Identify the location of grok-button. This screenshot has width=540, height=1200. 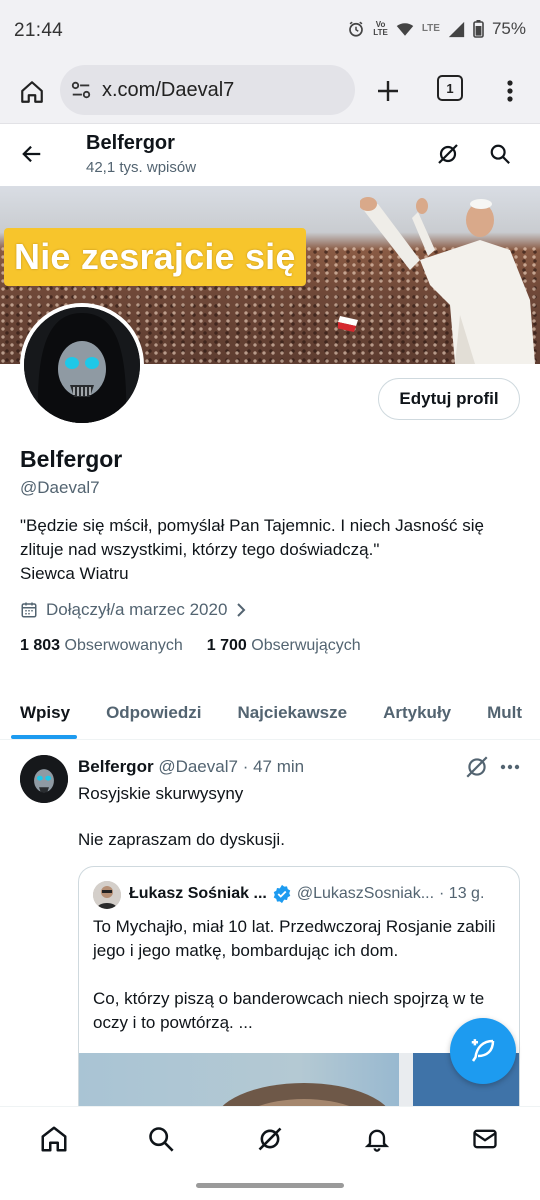
(448, 154).